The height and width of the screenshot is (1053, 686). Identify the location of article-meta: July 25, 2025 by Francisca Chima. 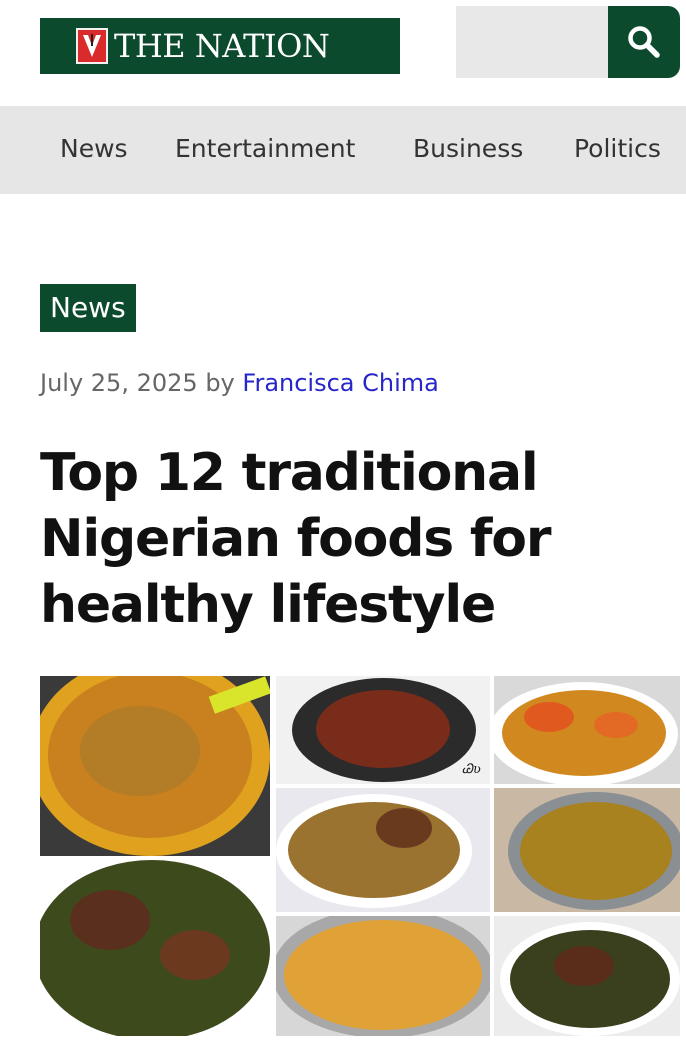
(239, 383).